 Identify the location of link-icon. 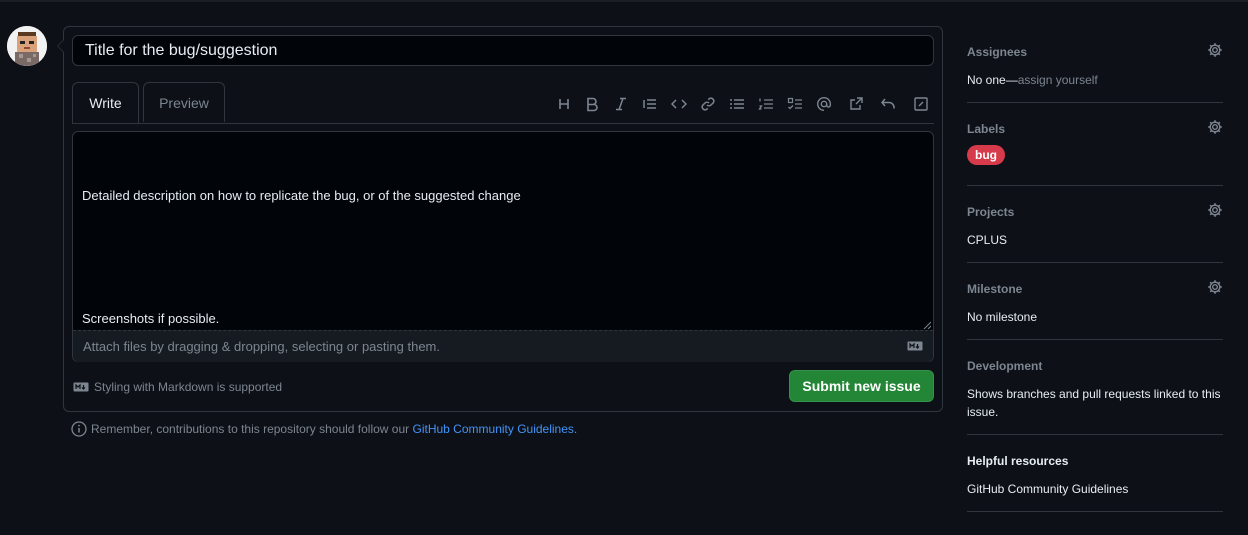
(708, 104).